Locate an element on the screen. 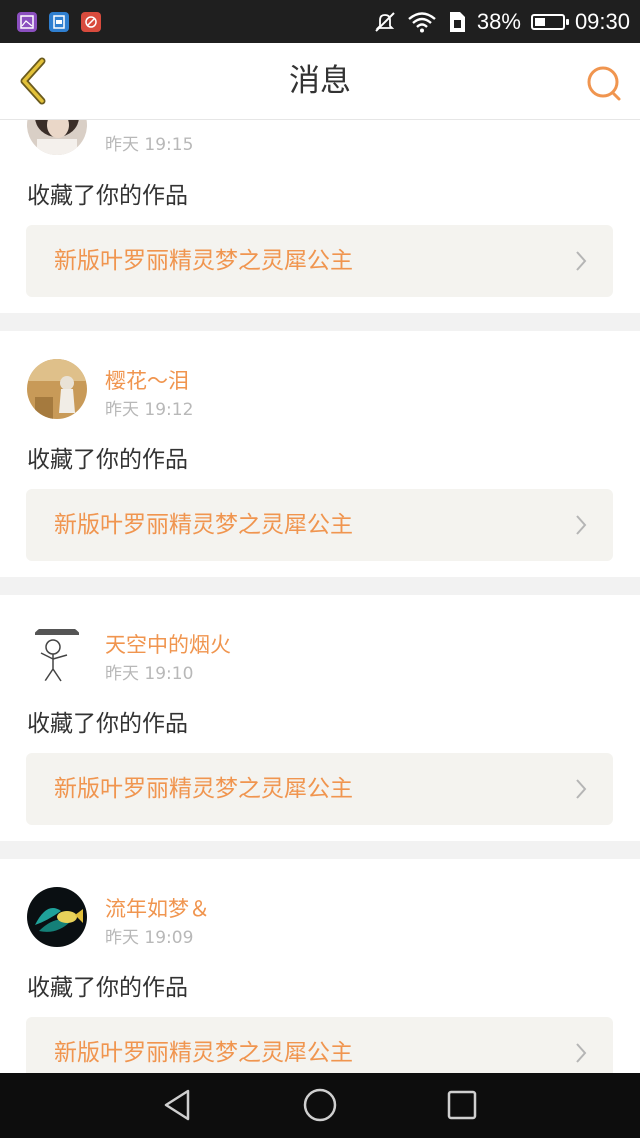 The image size is (640, 1138). system-nav-bar is located at coordinates (320, 1105).